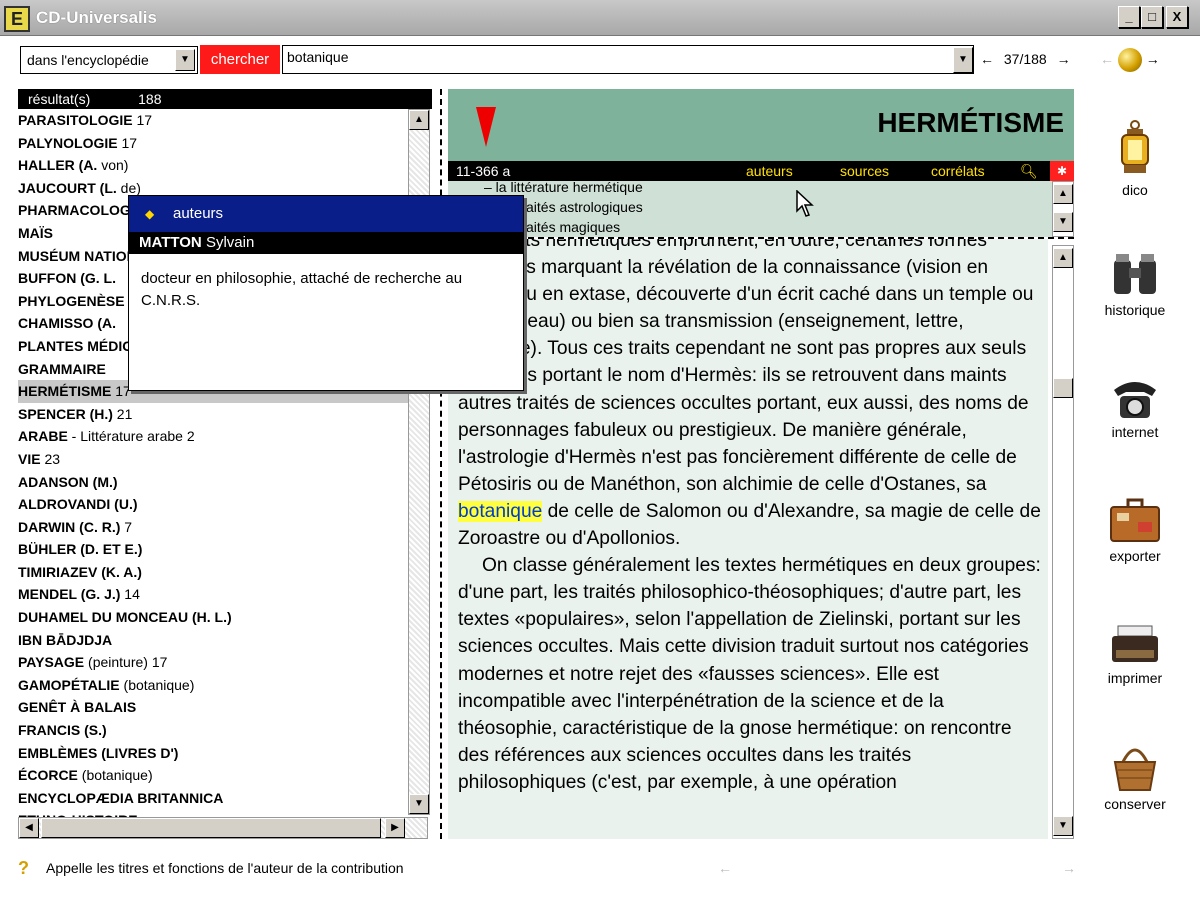  Describe the element at coordinates (1135, 190) in the screenshot. I see `tool-label: dico` at that location.